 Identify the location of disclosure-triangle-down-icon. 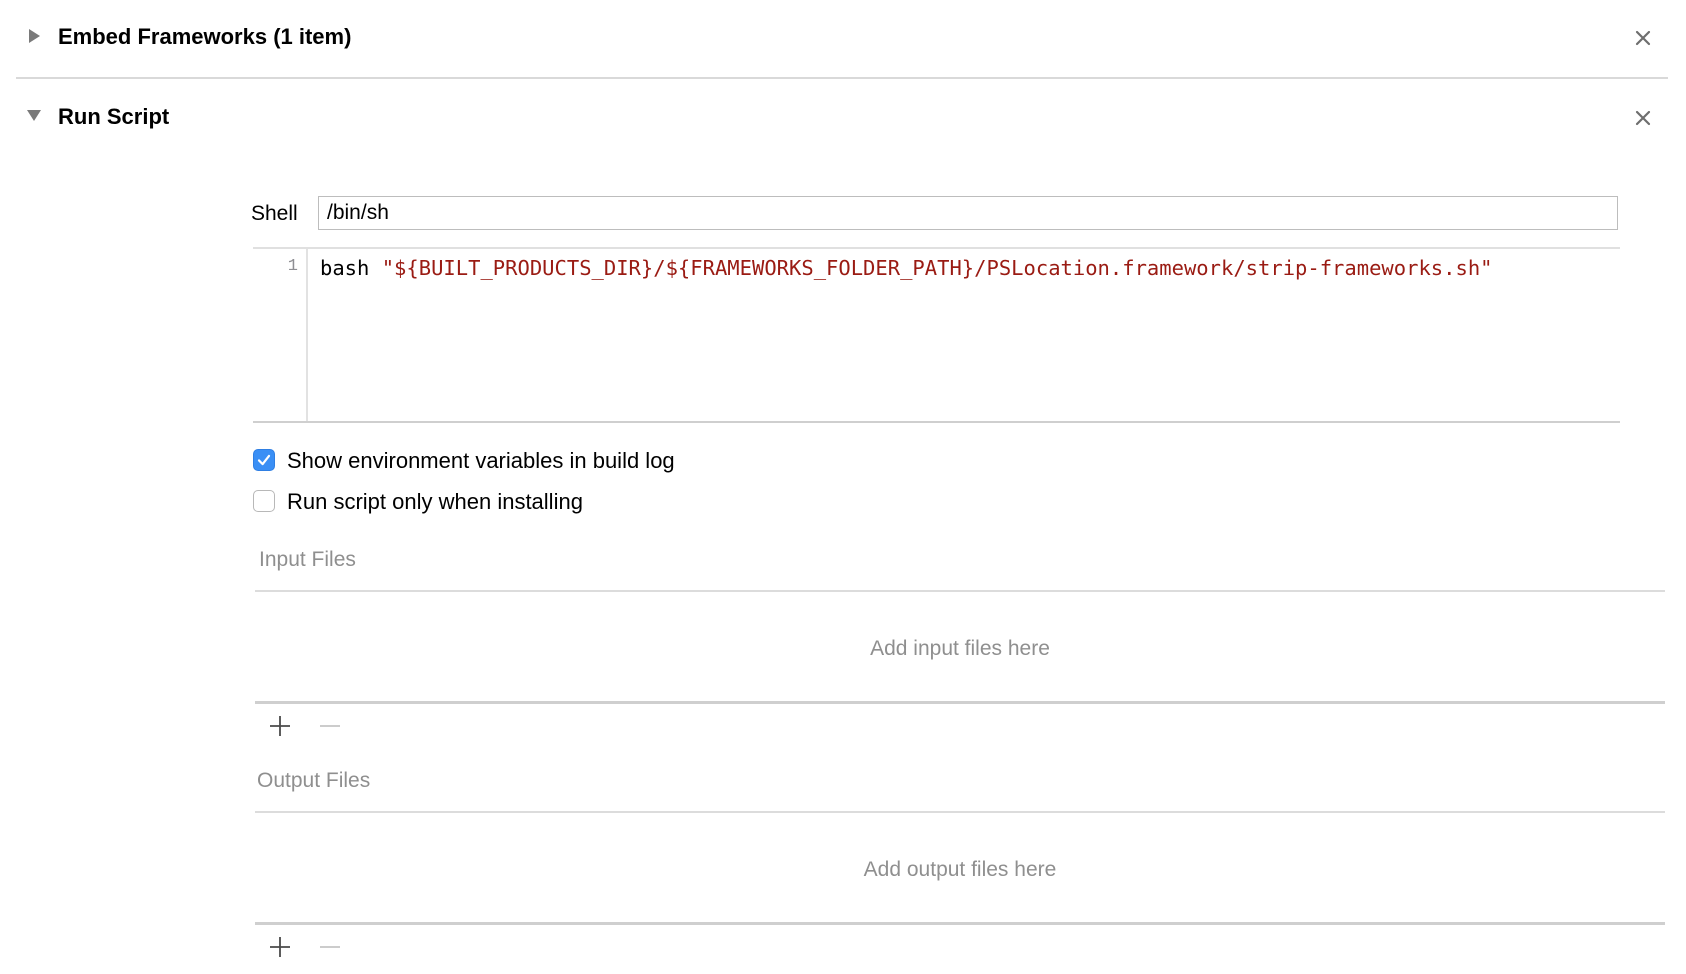
(34, 115).